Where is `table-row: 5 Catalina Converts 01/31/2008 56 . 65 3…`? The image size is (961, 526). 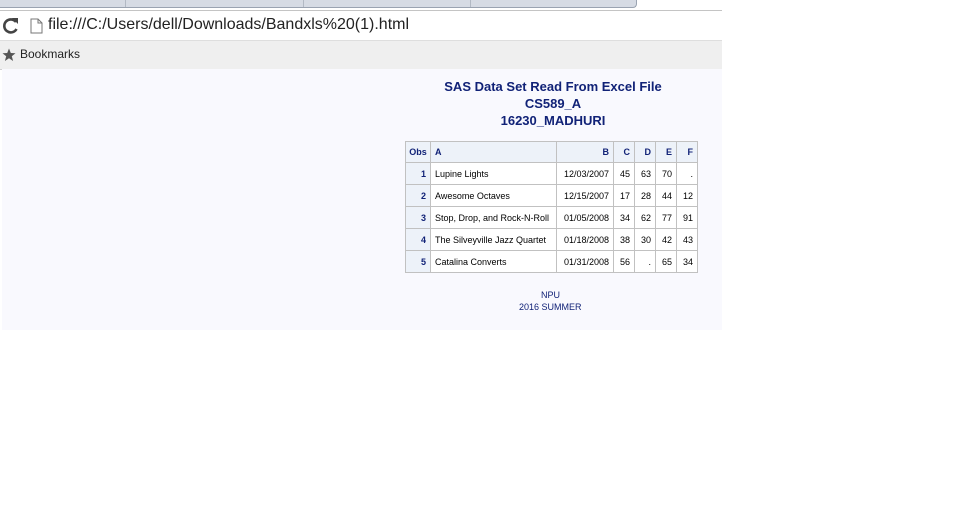 table-row: 5 Catalina Converts 01/31/2008 56 . 65 3… is located at coordinates (551, 261).